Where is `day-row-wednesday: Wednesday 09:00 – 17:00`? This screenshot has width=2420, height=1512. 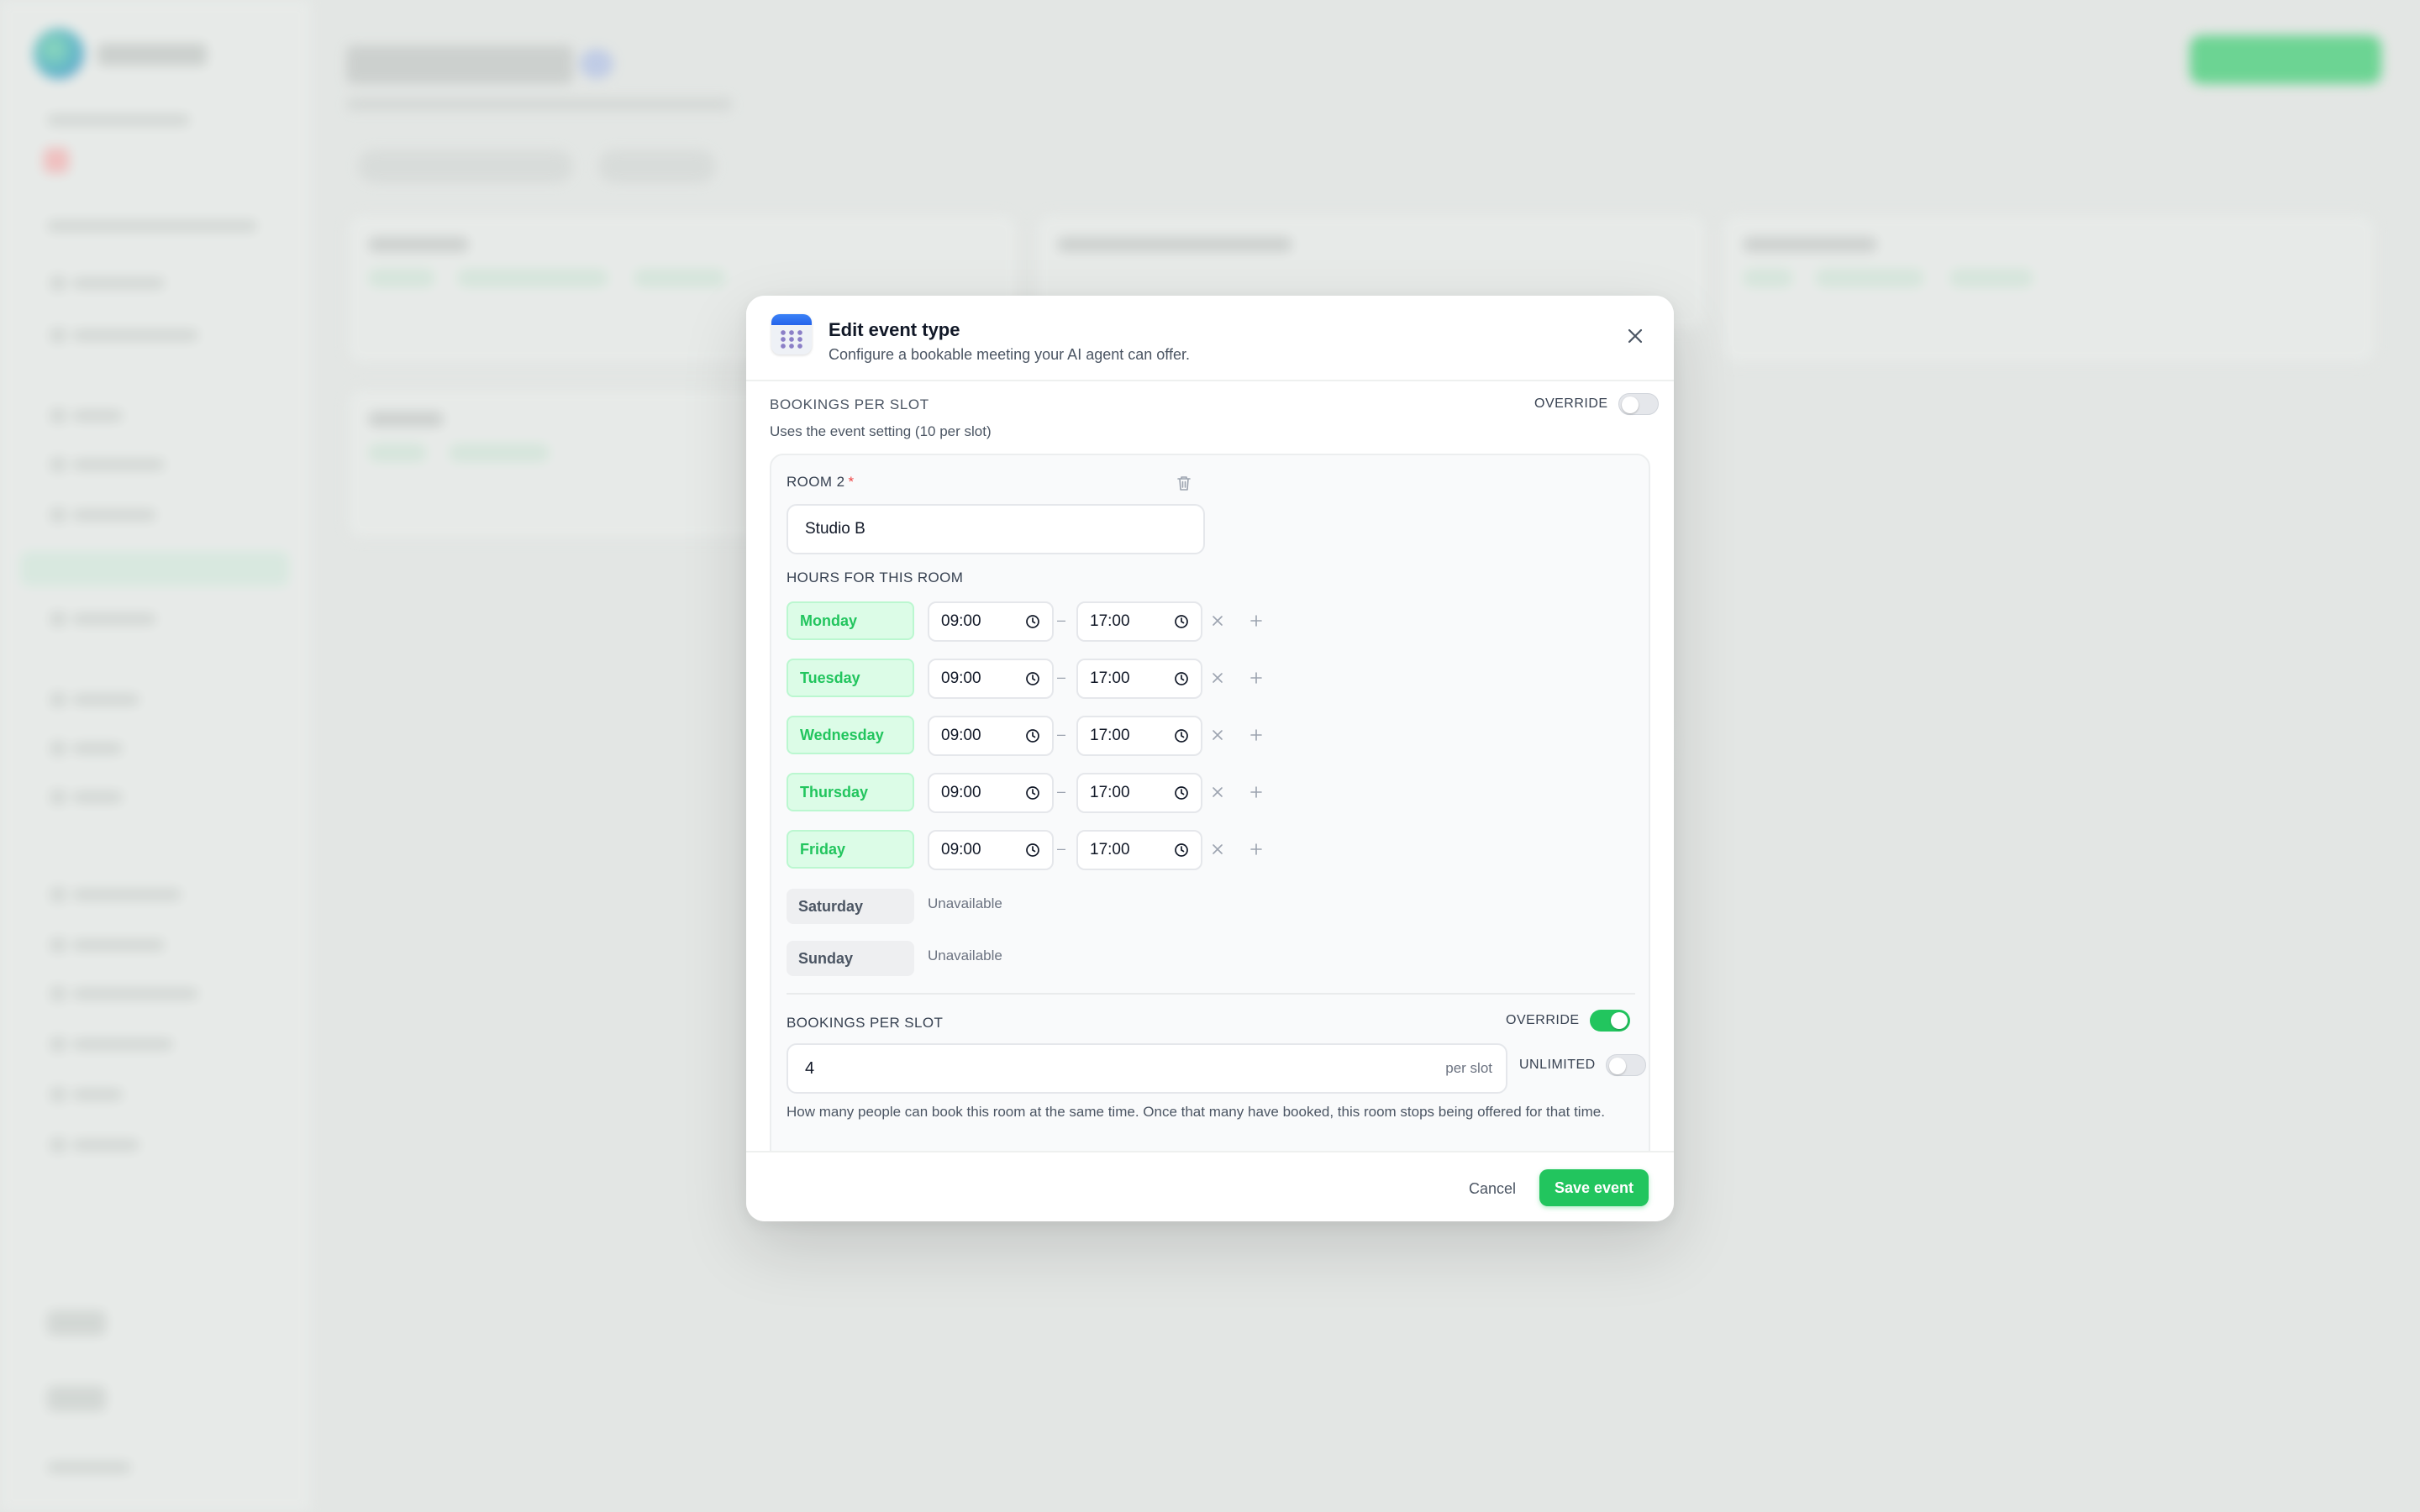 day-row-wednesday: Wednesday 09:00 – 17:00 is located at coordinates (1038, 736).